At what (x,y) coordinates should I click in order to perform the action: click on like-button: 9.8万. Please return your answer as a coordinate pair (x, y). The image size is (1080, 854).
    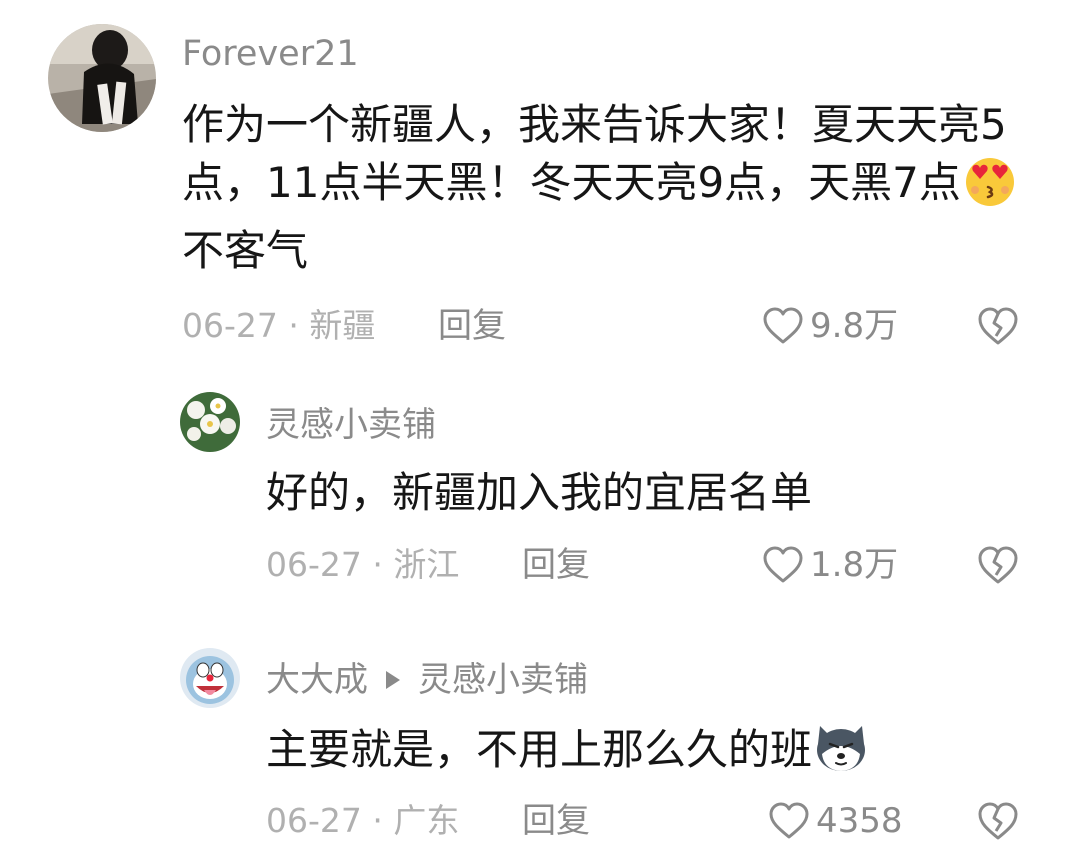
    Looking at the image, I should click on (830, 326).